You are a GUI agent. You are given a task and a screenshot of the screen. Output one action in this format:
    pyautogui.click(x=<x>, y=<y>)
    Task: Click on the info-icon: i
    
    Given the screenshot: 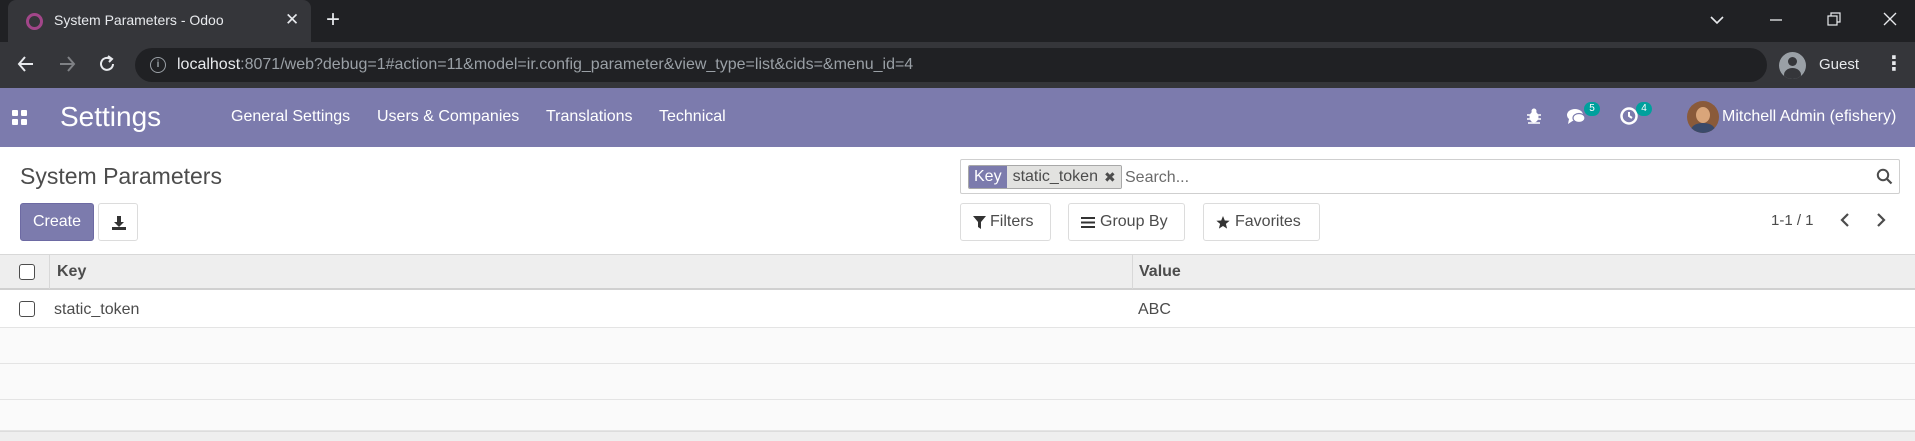 What is the action you would take?
    pyautogui.click(x=158, y=65)
    